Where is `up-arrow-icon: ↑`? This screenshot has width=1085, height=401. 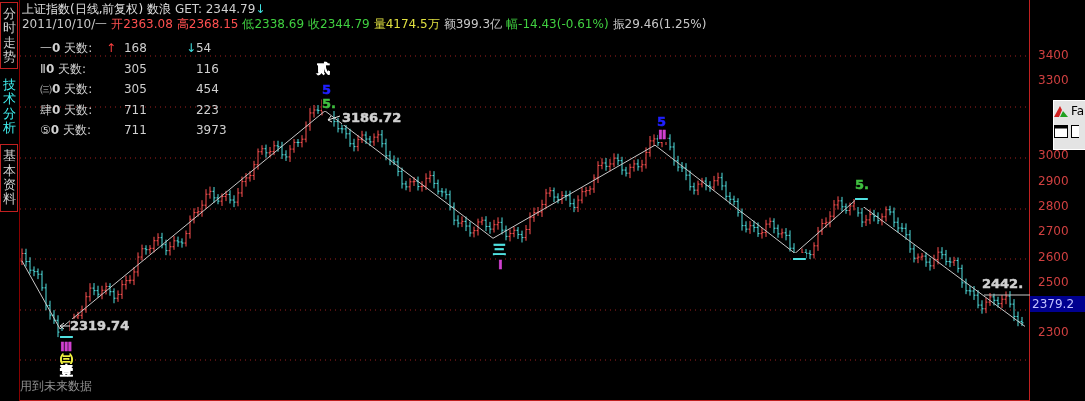
up-arrow-icon: ↑ is located at coordinates (111, 48).